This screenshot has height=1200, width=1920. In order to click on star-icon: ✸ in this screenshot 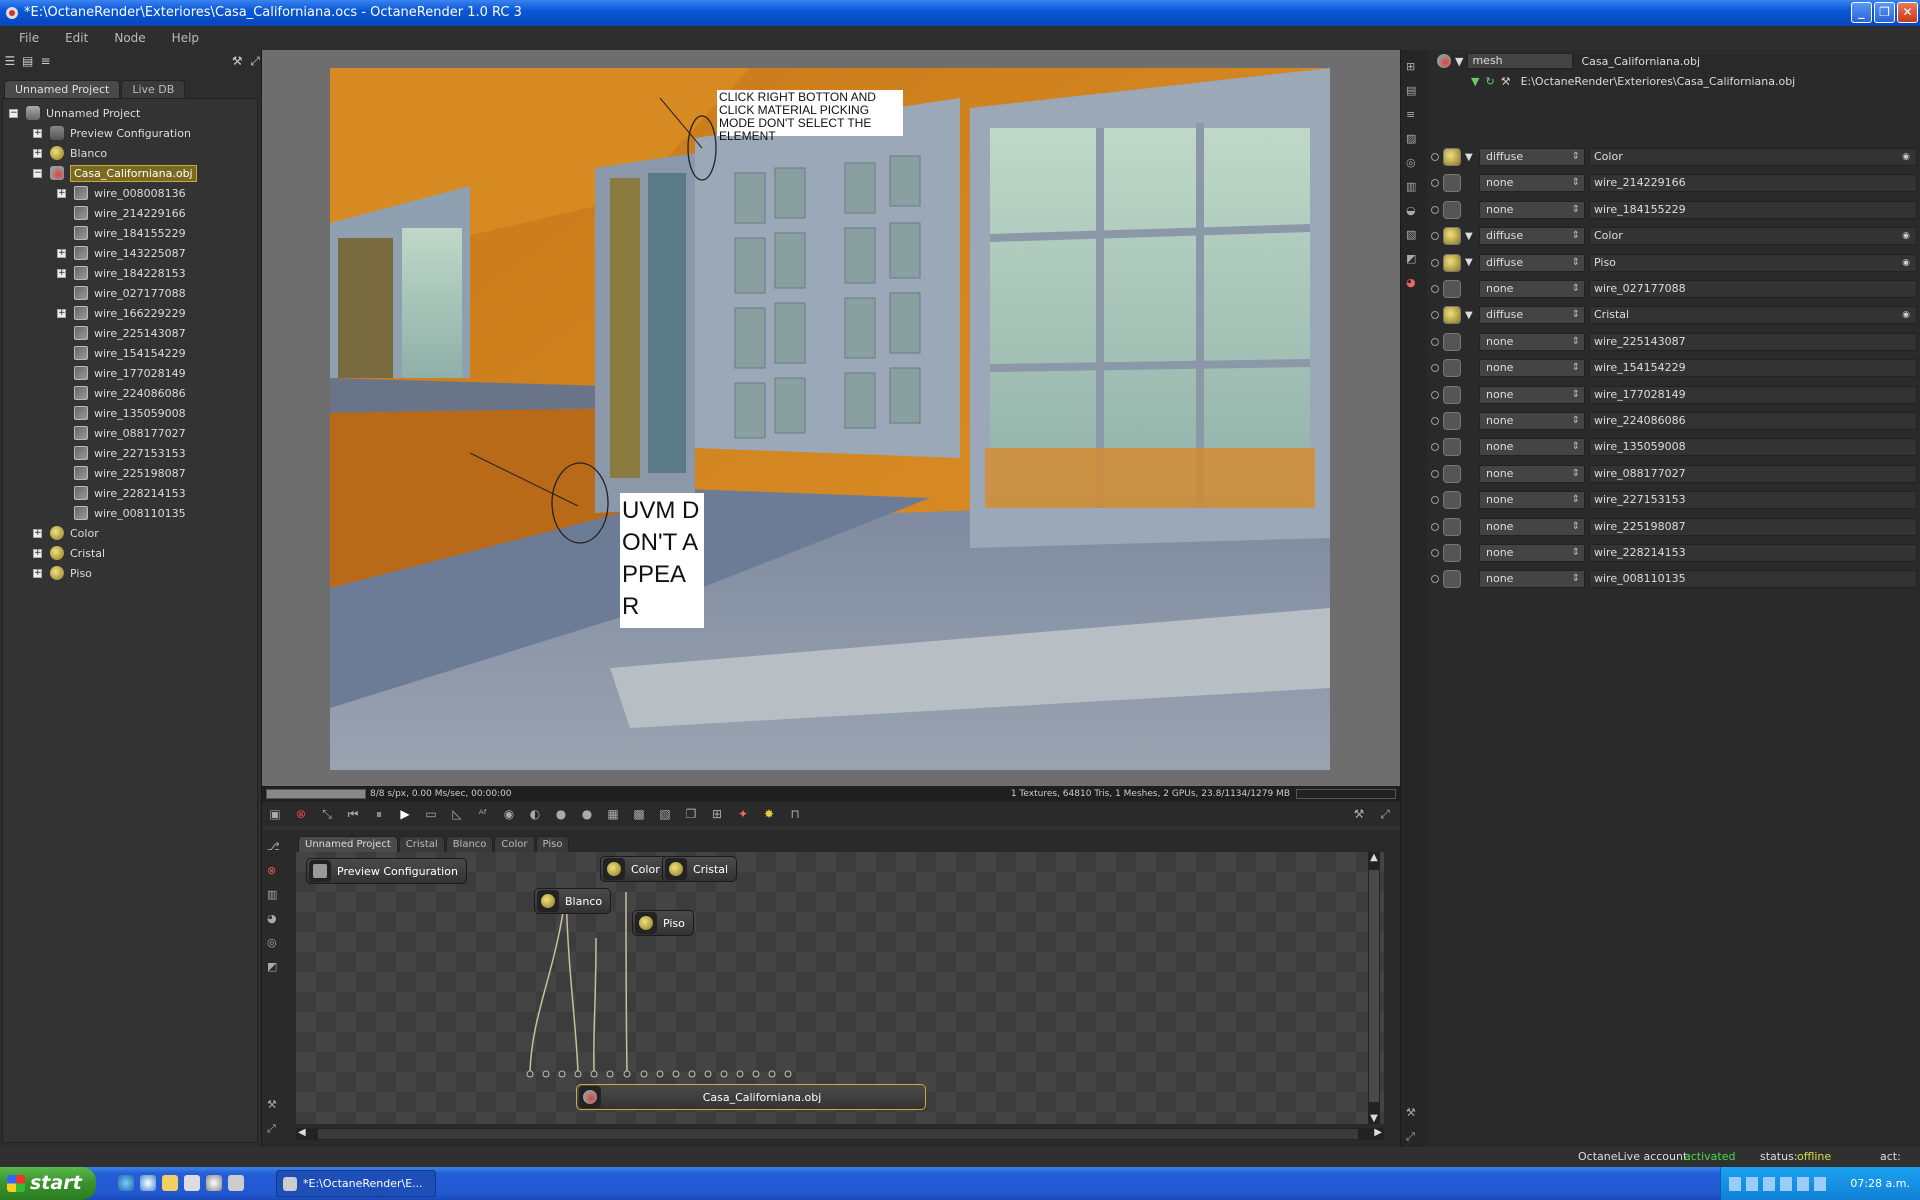, I will do `click(769, 814)`.